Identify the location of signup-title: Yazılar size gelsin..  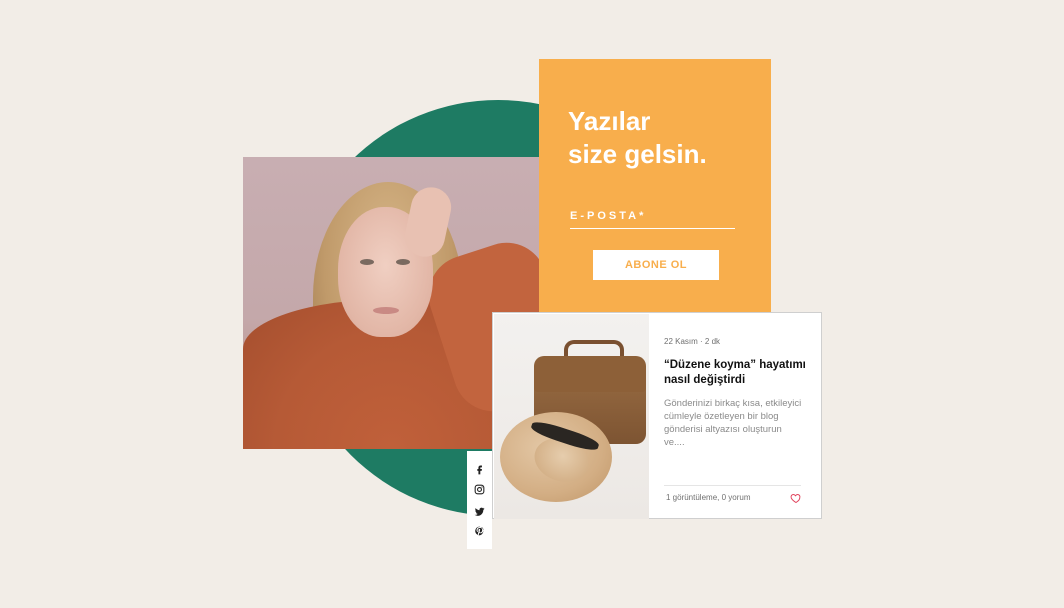
(637, 137).